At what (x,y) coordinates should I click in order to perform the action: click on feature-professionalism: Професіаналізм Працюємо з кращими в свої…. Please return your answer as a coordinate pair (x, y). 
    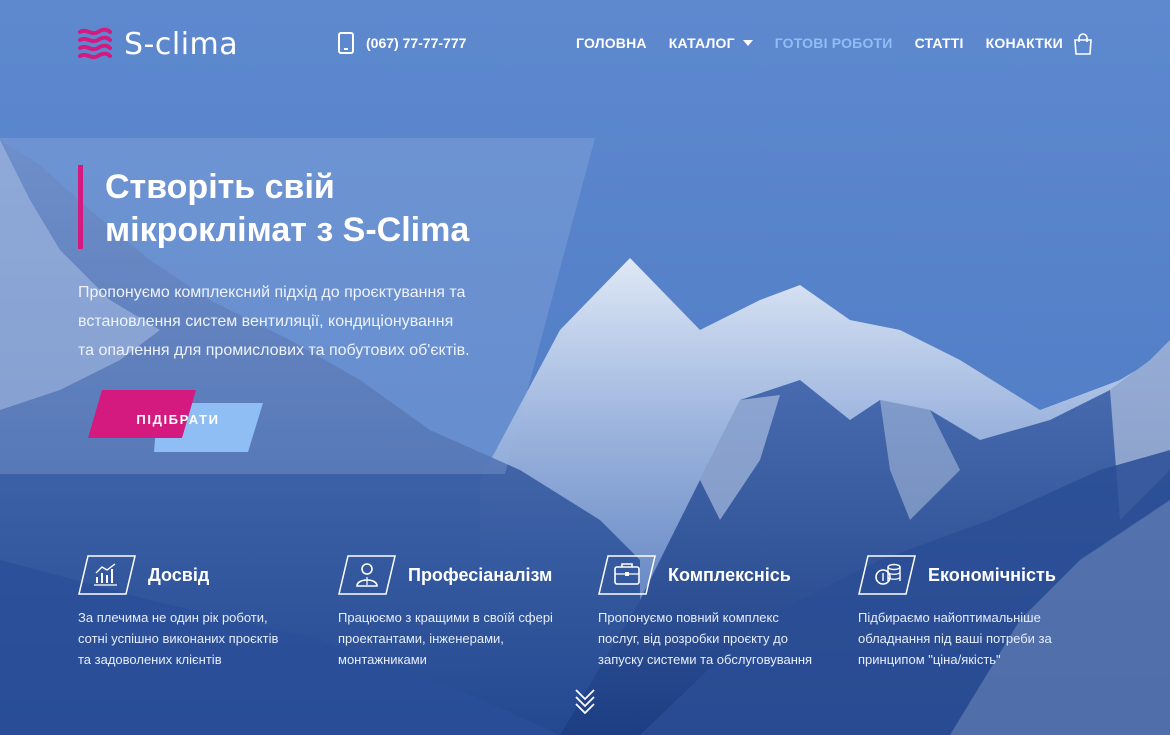
    Looking at the image, I should click on (458, 612).